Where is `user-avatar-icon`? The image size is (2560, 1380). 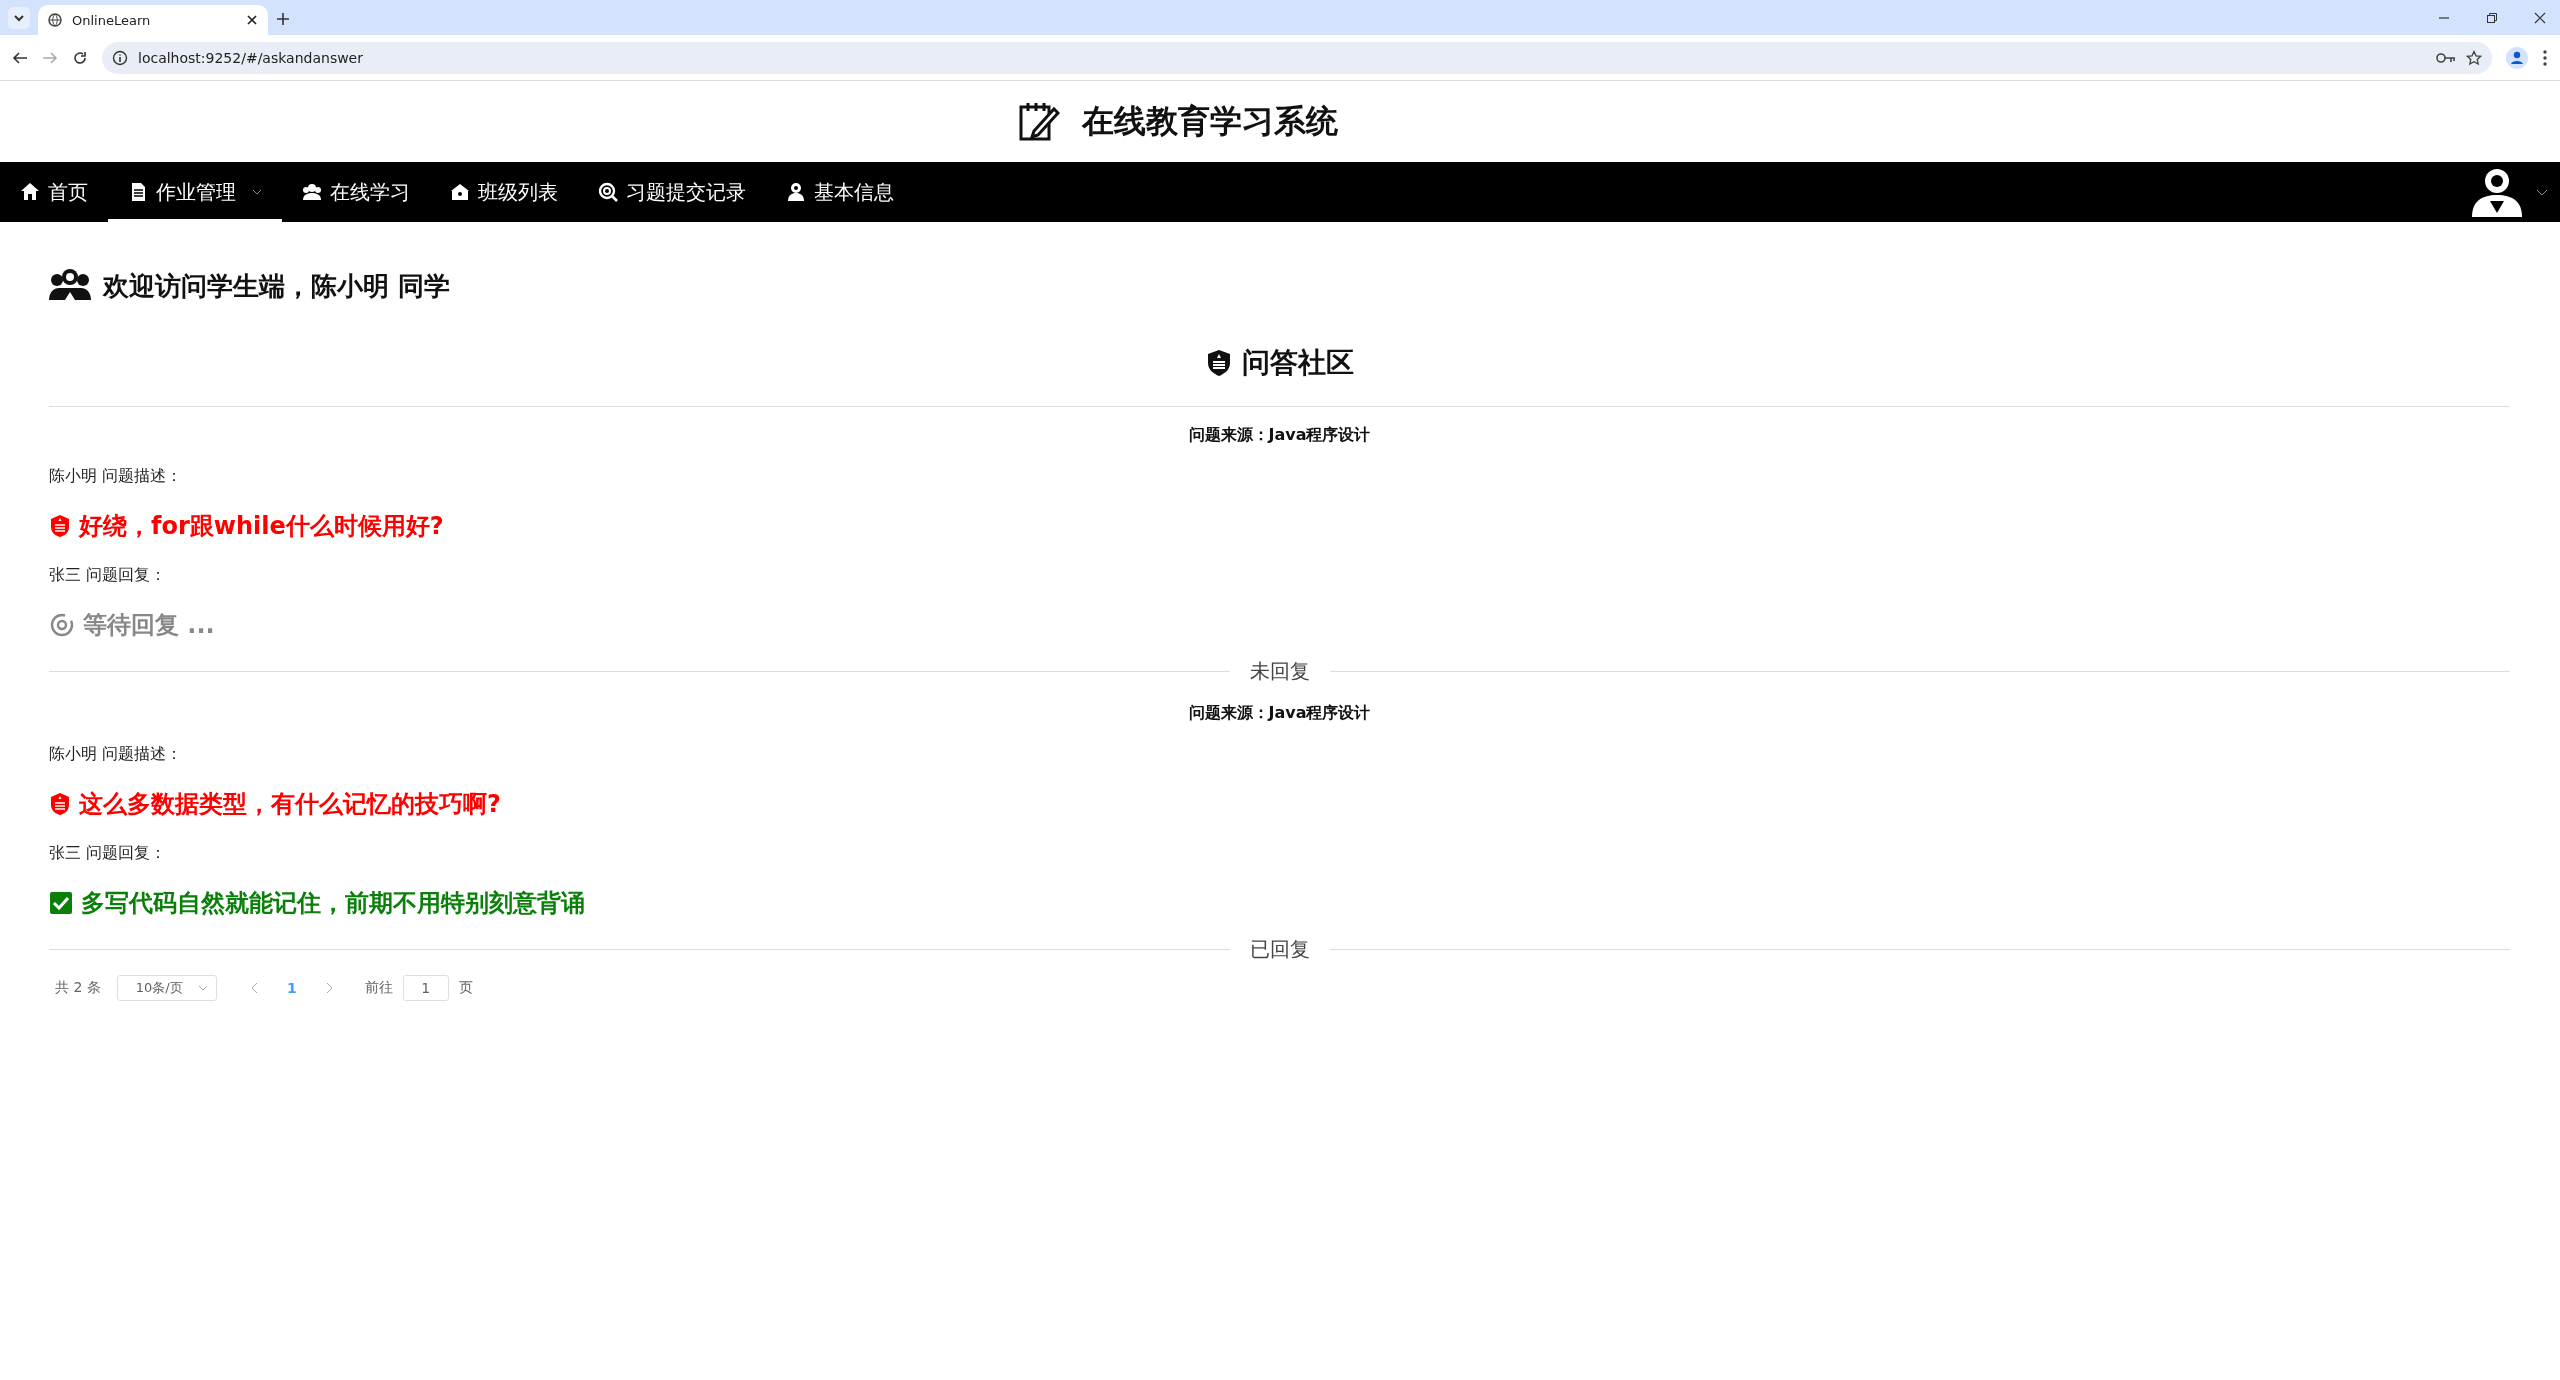 user-avatar-icon is located at coordinates (2497, 192).